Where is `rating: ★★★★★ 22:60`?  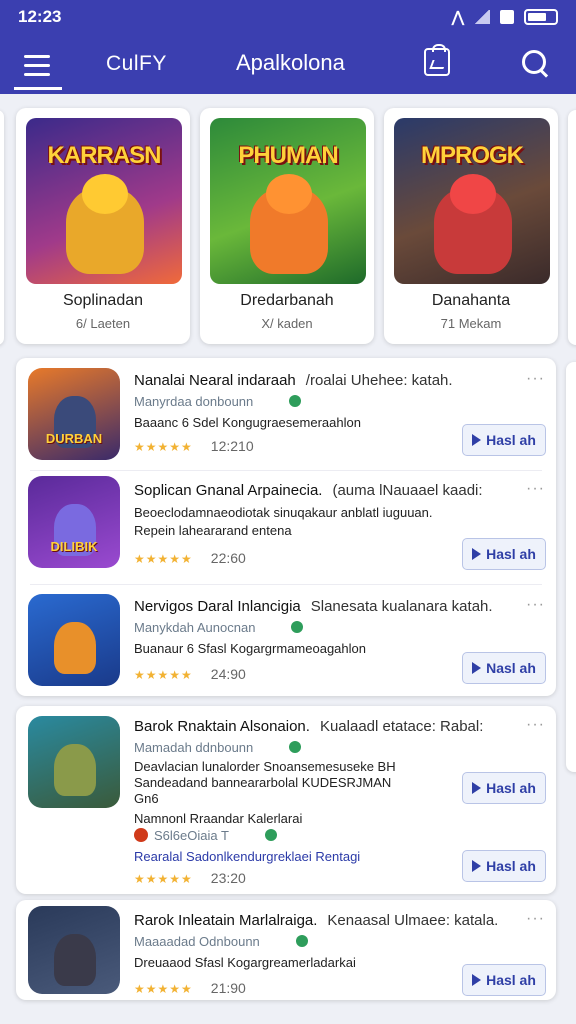
rating: ★★★★★ 22:60 is located at coordinates (190, 558).